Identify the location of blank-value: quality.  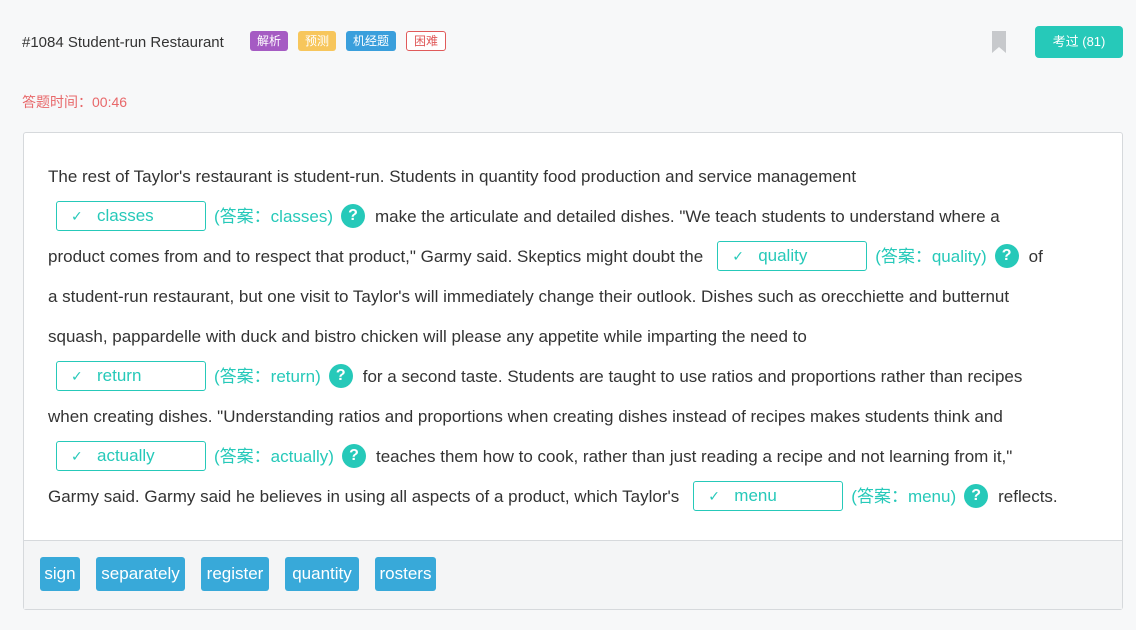
(783, 255).